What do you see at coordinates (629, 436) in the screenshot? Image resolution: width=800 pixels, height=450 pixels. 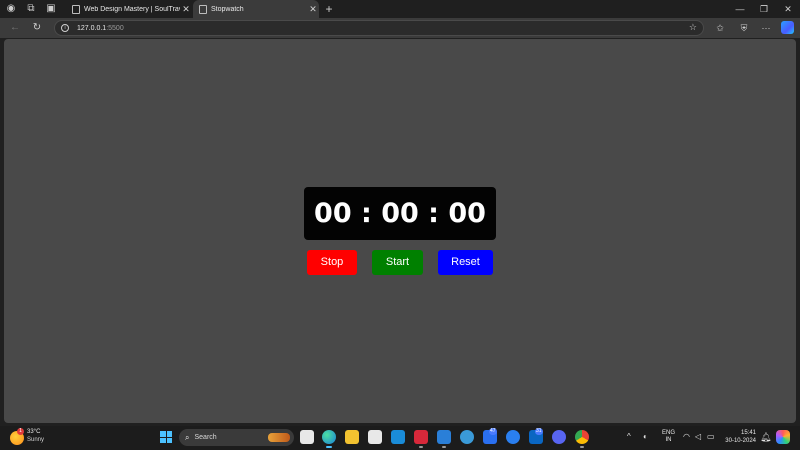 I see `show-hidden-icons-chevron-icon: ^` at bounding box center [629, 436].